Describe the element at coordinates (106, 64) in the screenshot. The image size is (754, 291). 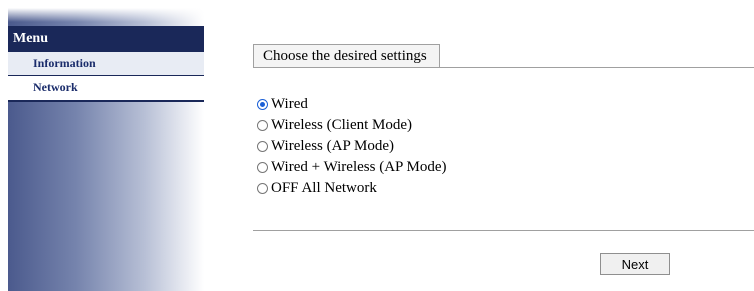
I see `sidebar-item-information: Information` at that location.